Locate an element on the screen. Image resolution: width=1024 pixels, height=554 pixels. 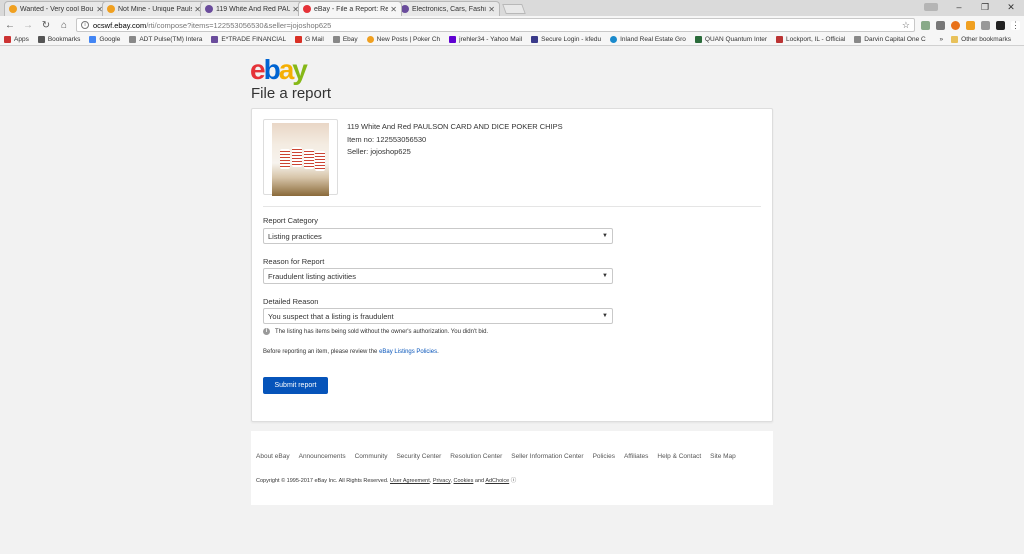
cookies-link: Cookies is located at coordinates (464, 481).